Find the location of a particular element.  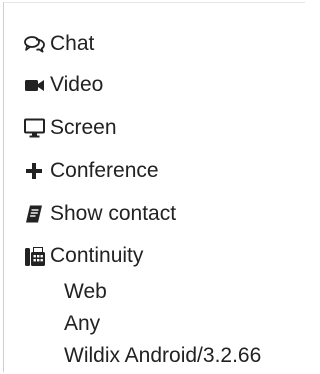

continuity-detail-web: Web is located at coordinates (85, 291).